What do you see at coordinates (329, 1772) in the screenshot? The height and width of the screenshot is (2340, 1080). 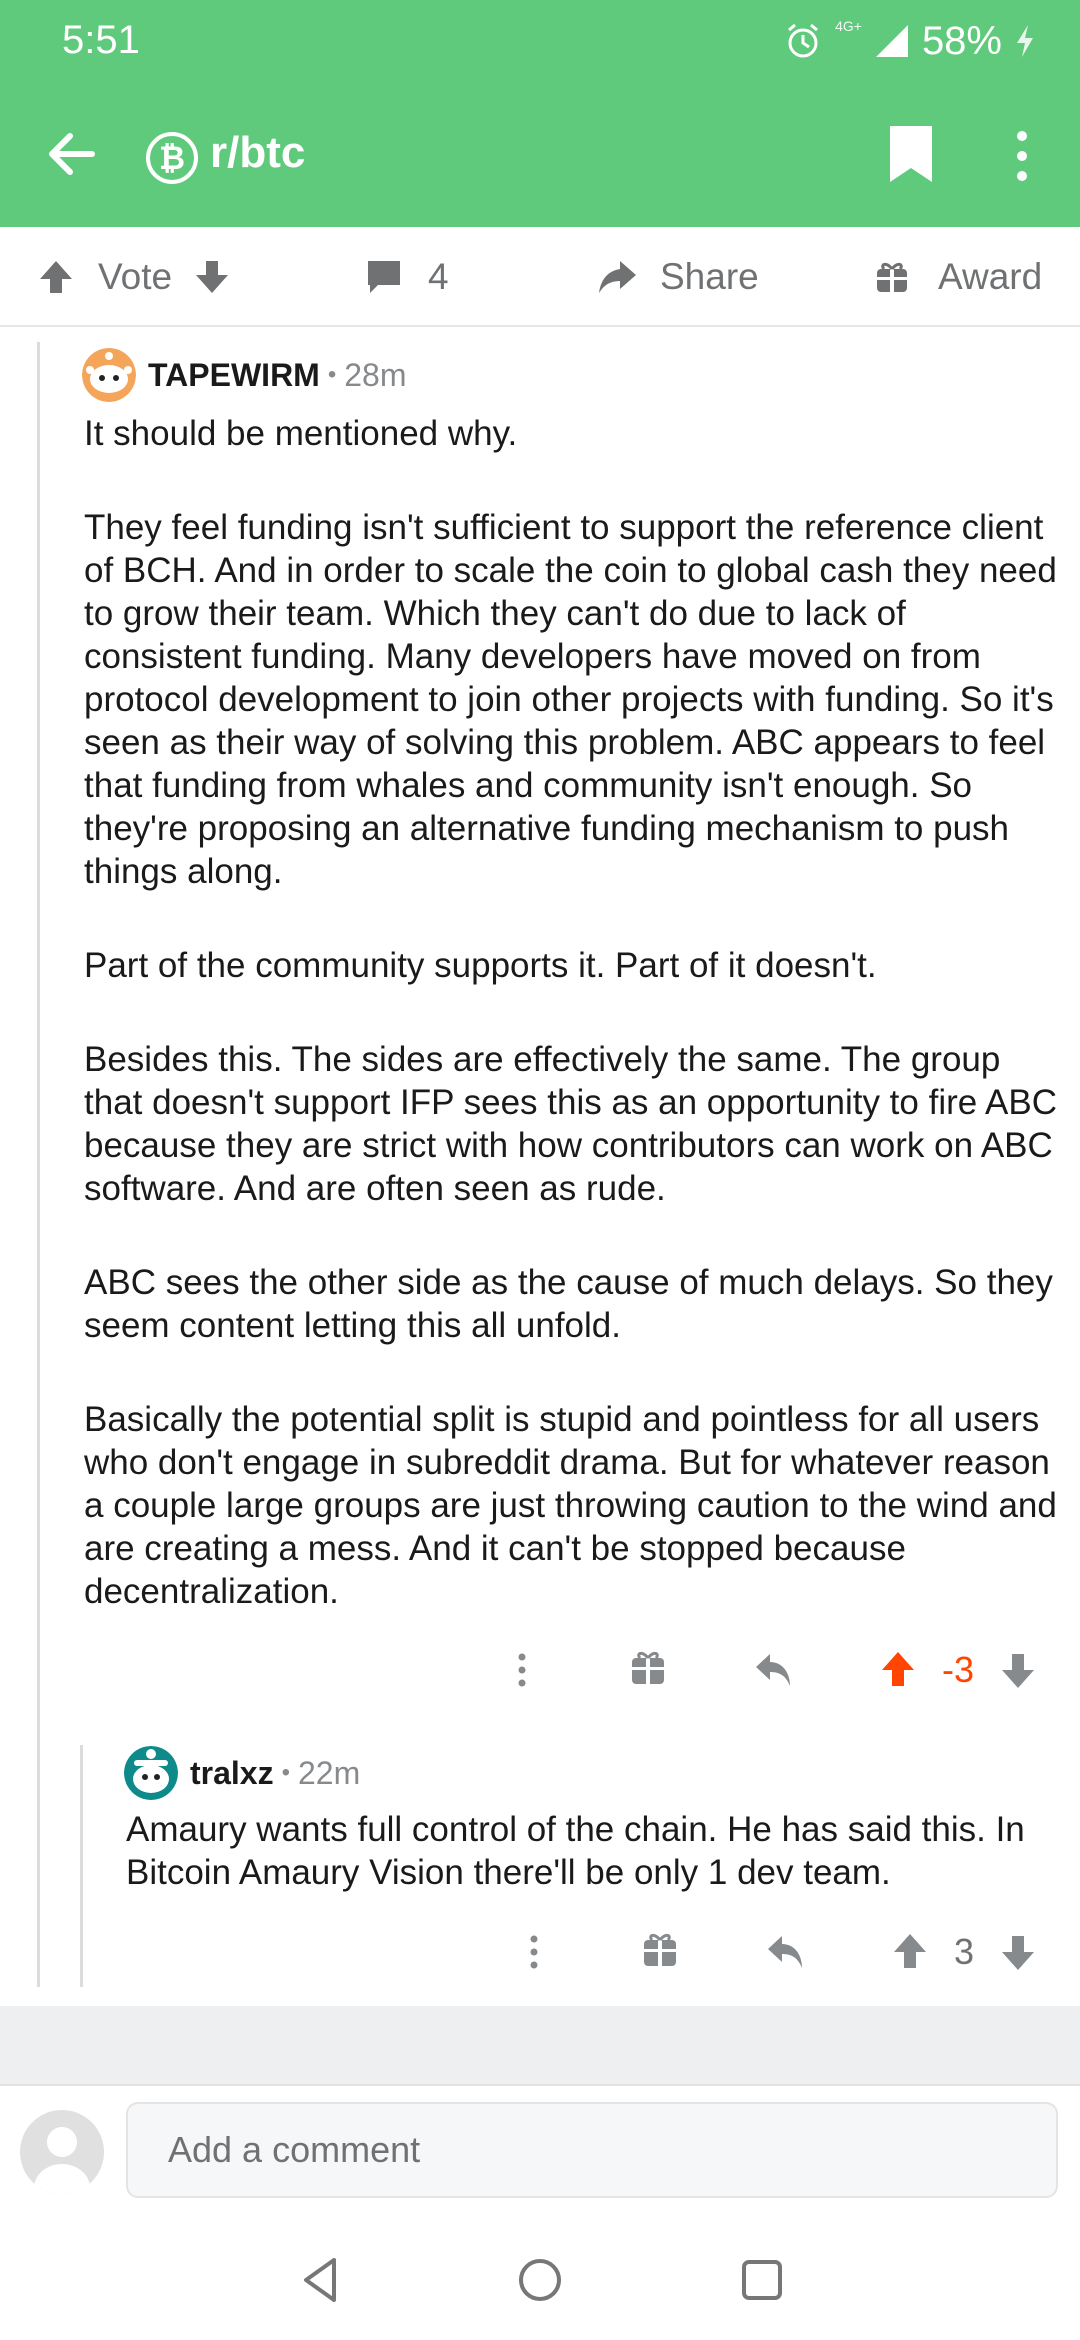 I see `comment-age: 22m` at bounding box center [329, 1772].